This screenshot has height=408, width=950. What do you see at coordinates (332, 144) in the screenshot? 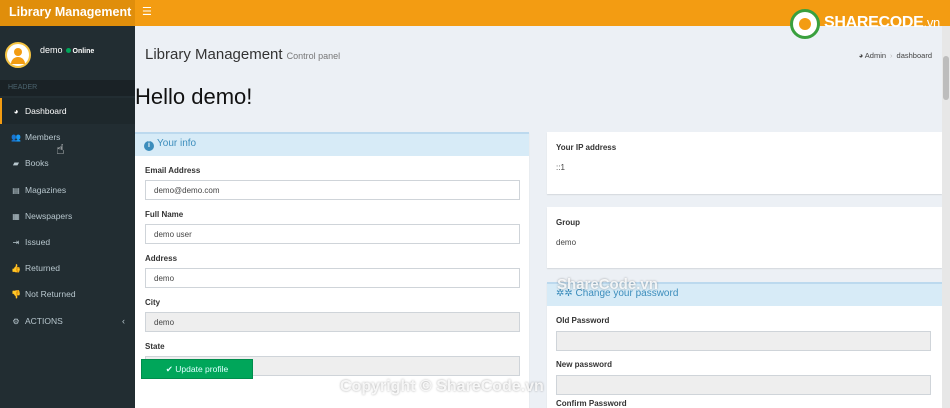
I see `your-info-header: i Your info` at bounding box center [332, 144].